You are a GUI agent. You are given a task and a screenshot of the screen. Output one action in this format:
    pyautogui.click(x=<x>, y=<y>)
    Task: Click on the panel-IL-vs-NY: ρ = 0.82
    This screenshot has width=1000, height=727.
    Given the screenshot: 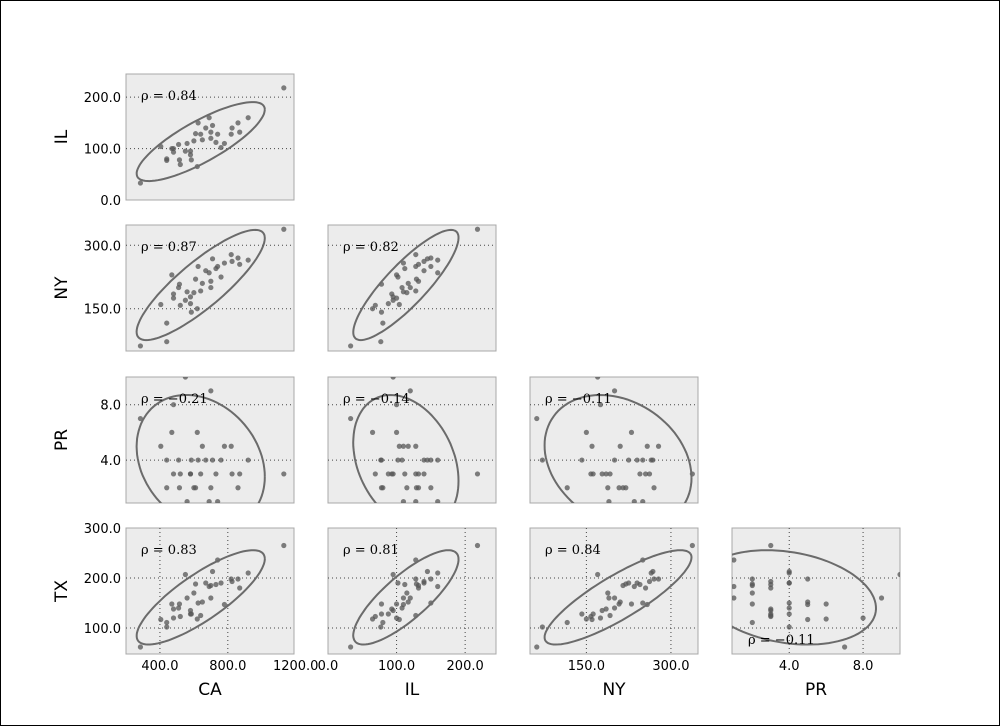 What is the action you would take?
    pyautogui.click(x=412, y=288)
    